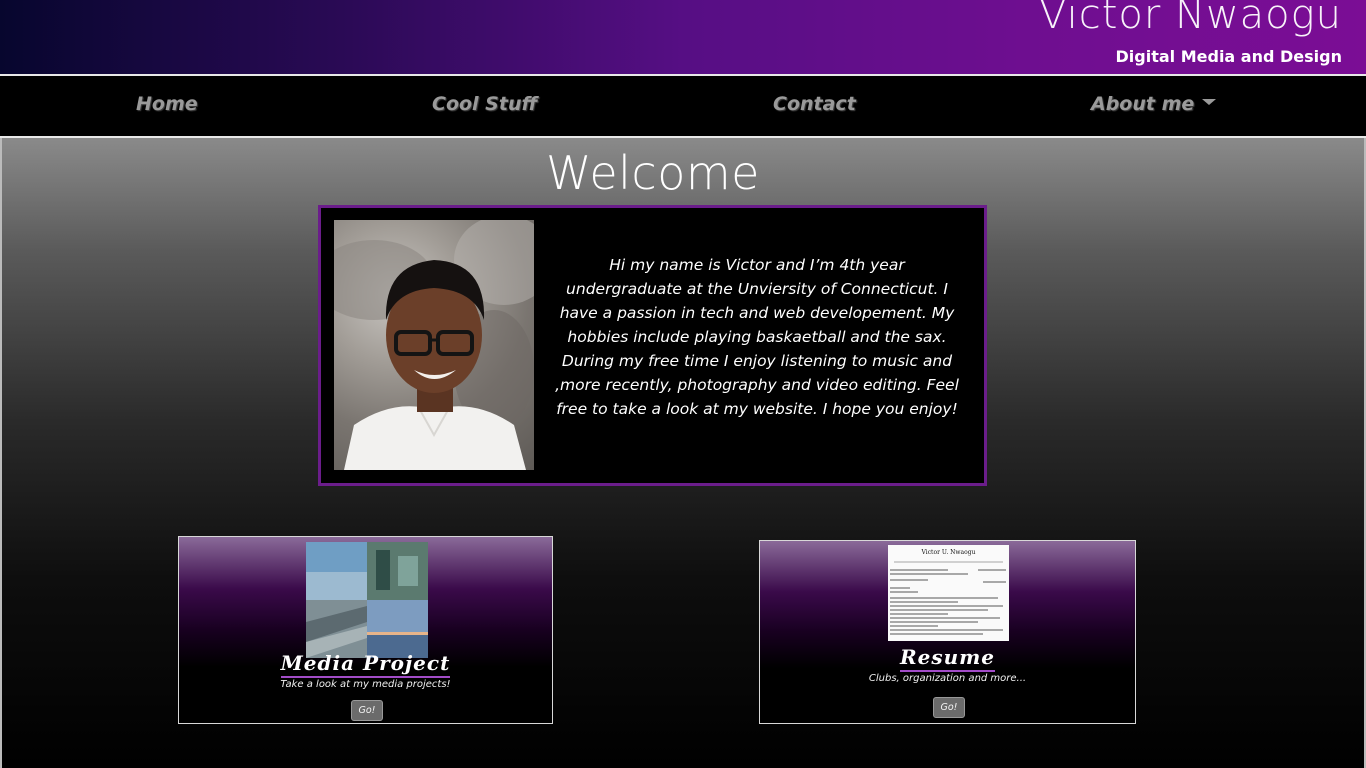 Image resolution: width=1366 pixels, height=768 pixels. What do you see at coordinates (683, 106) in the screenshot?
I see `nav-bar: Home Cool Stuff Contact About me` at bounding box center [683, 106].